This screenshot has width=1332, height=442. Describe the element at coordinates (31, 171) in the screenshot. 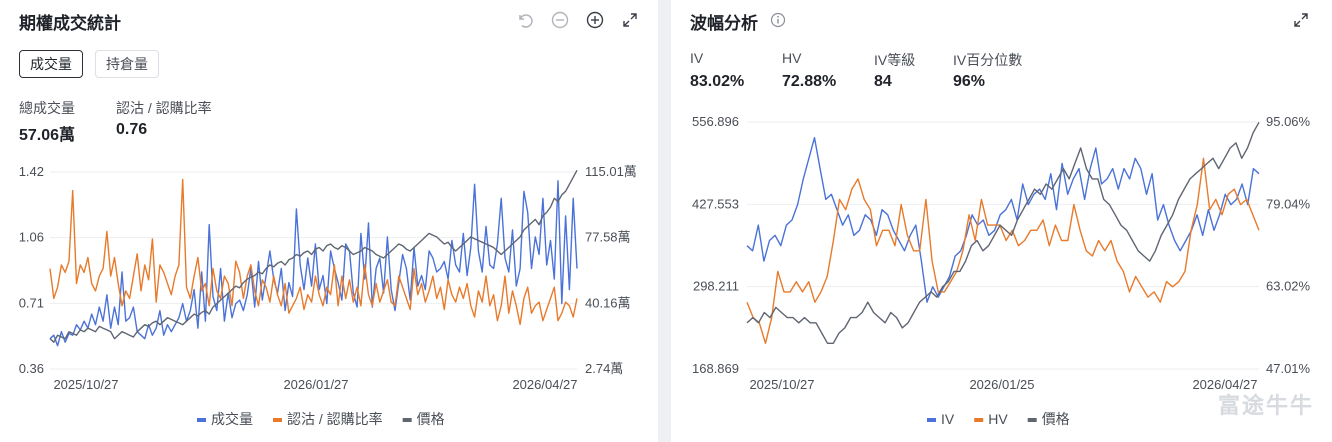

I see `left-axis-tick-label: 1.42` at that location.